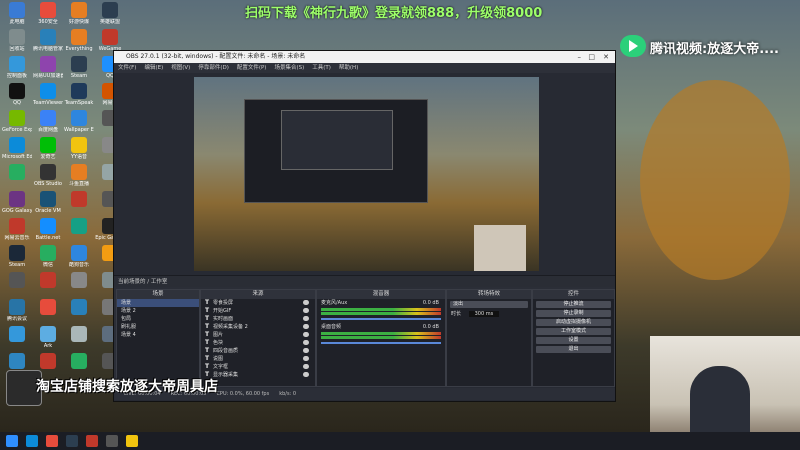  Describe the element at coordinates (48, 49) in the screenshot. I see `desktop-icon-label: 腾讯电脑管家` at that location.